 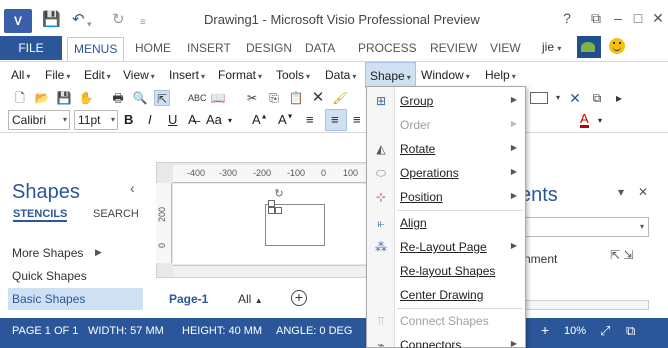 I want to click on right-pane-scrollbar, so click(x=586, y=305).